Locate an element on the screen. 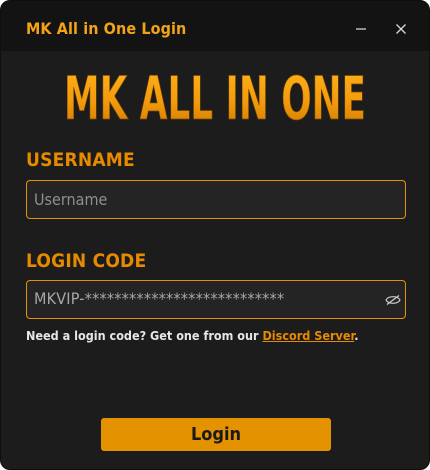 This screenshot has height=470, width=430. logo-wordmark: MK ALL IN ONE is located at coordinates (215, 98).